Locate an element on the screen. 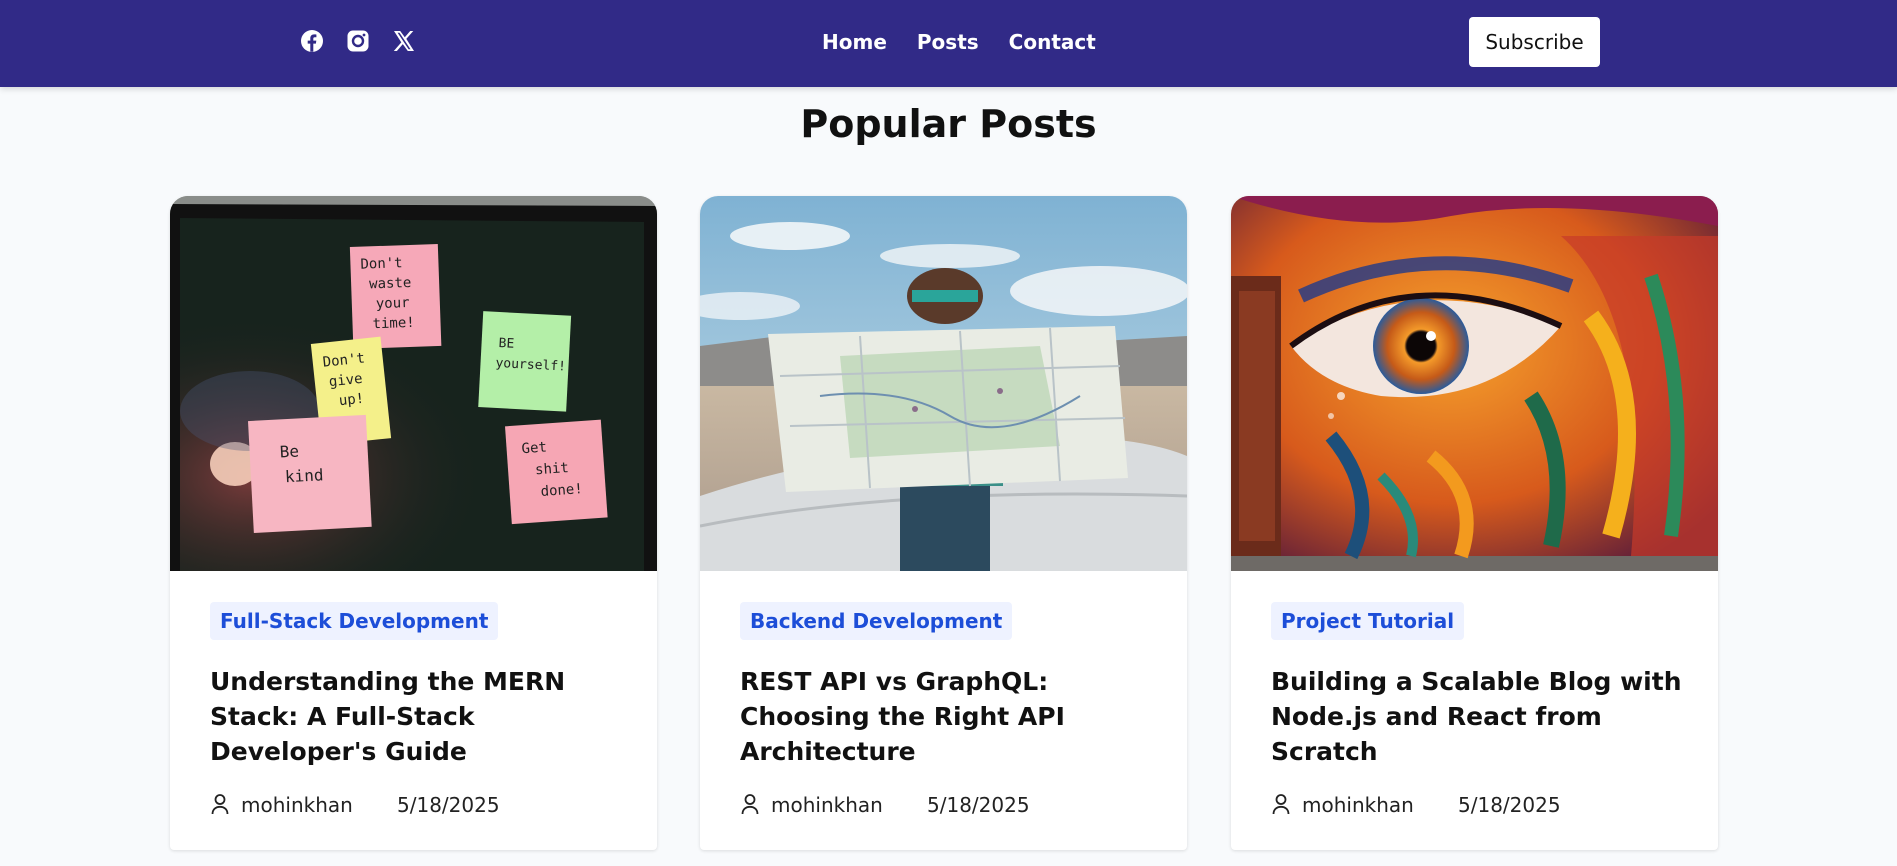 The image size is (1897, 866). post-image-eye-mural is located at coordinates (1474, 383).